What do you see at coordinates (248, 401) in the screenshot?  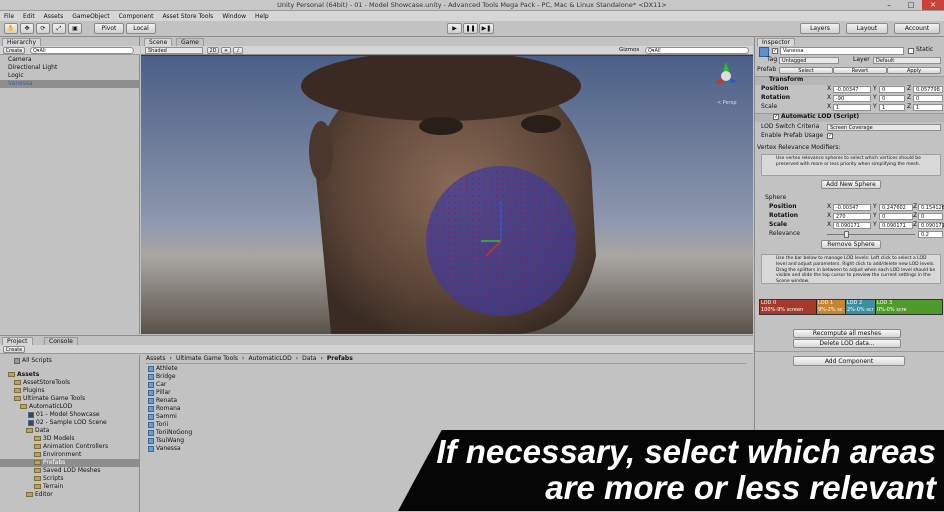 I see `file-item-renata: Renata` at bounding box center [248, 401].